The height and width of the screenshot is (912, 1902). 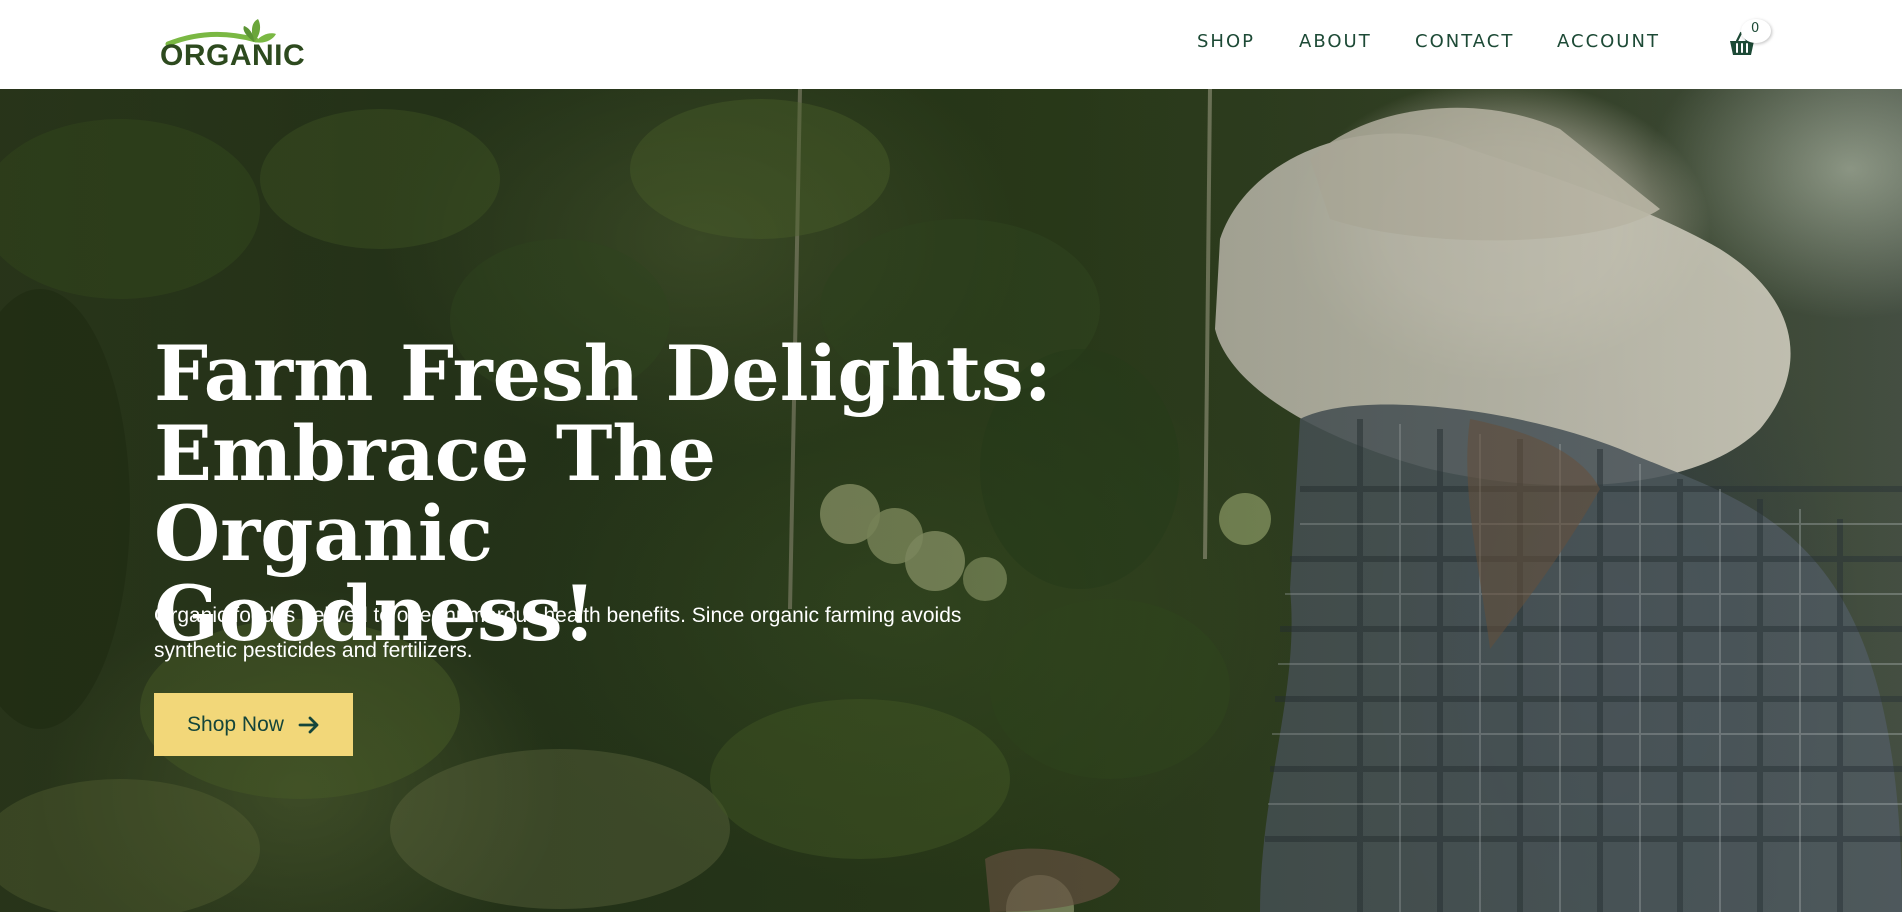 I want to click on logo: ORGANIC, so click(x=231, y=46).